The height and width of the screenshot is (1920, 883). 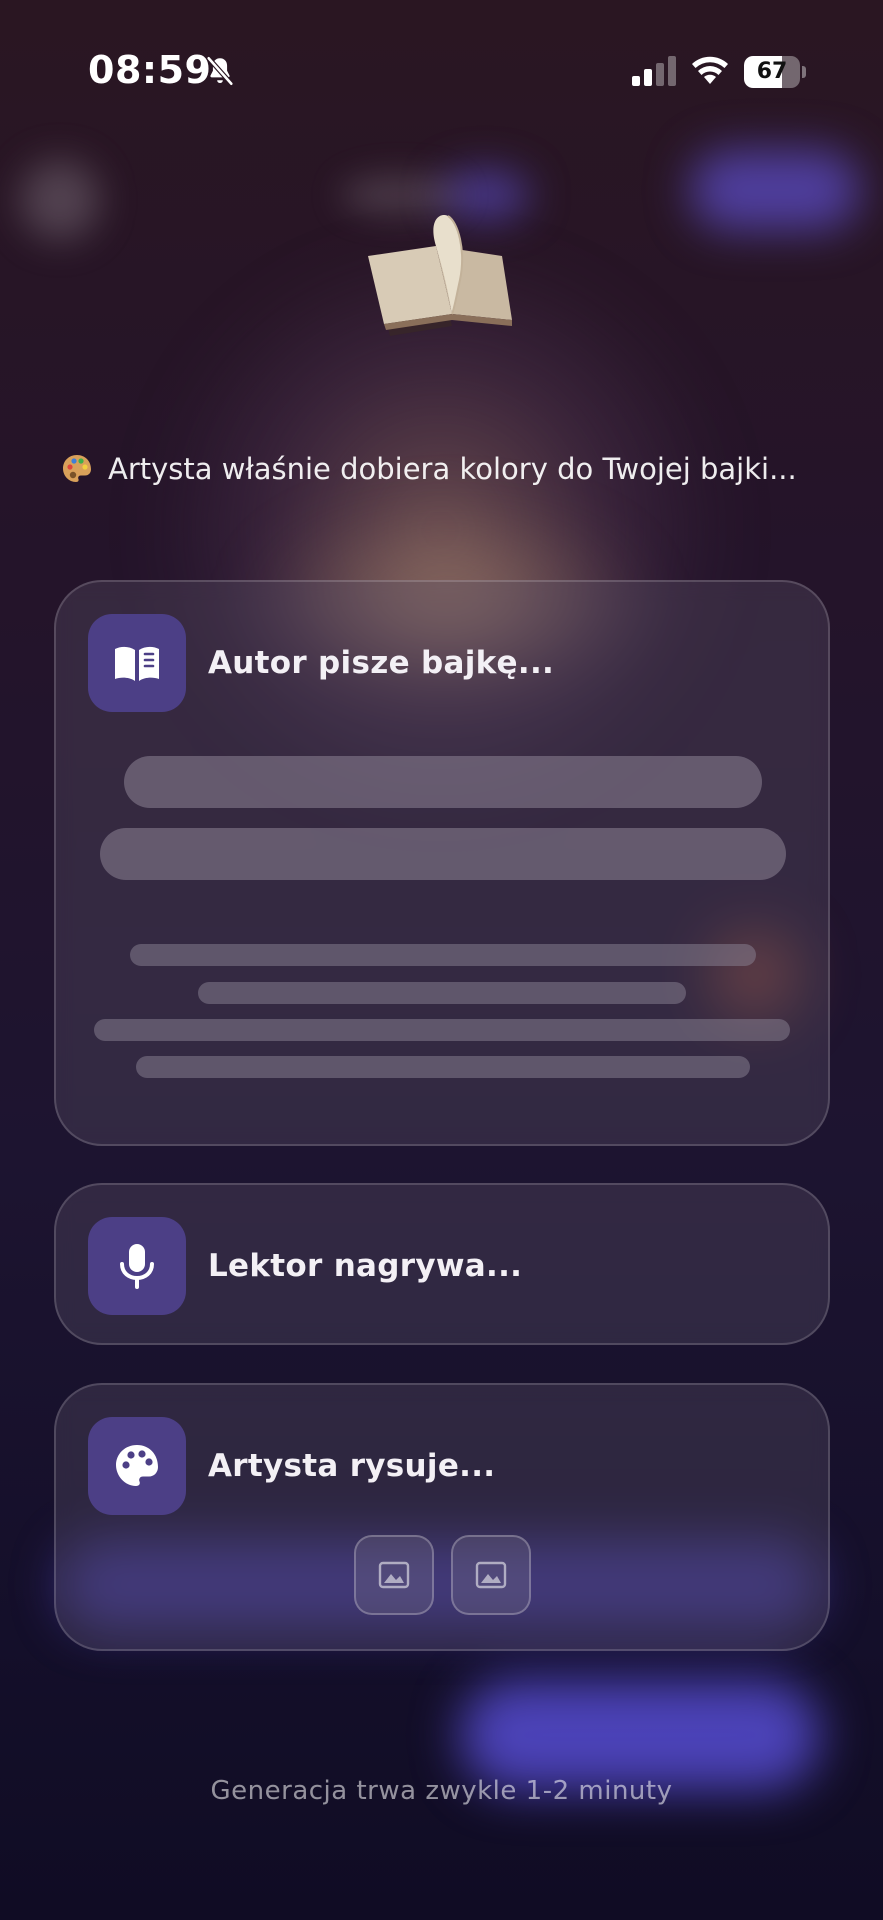 I want to click on title-skeleton, so click(x=443, y=782).